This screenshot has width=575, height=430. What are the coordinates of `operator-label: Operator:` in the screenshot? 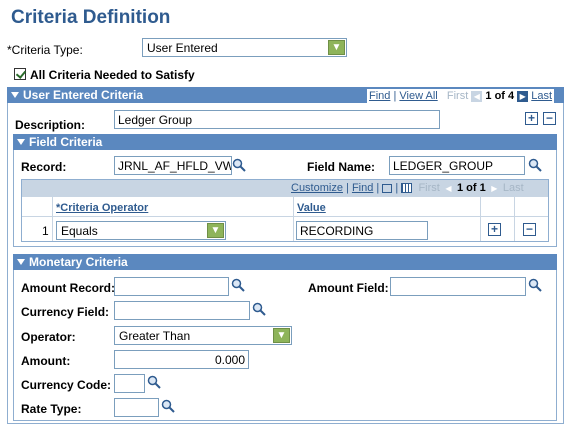 It's located at (48, 337).